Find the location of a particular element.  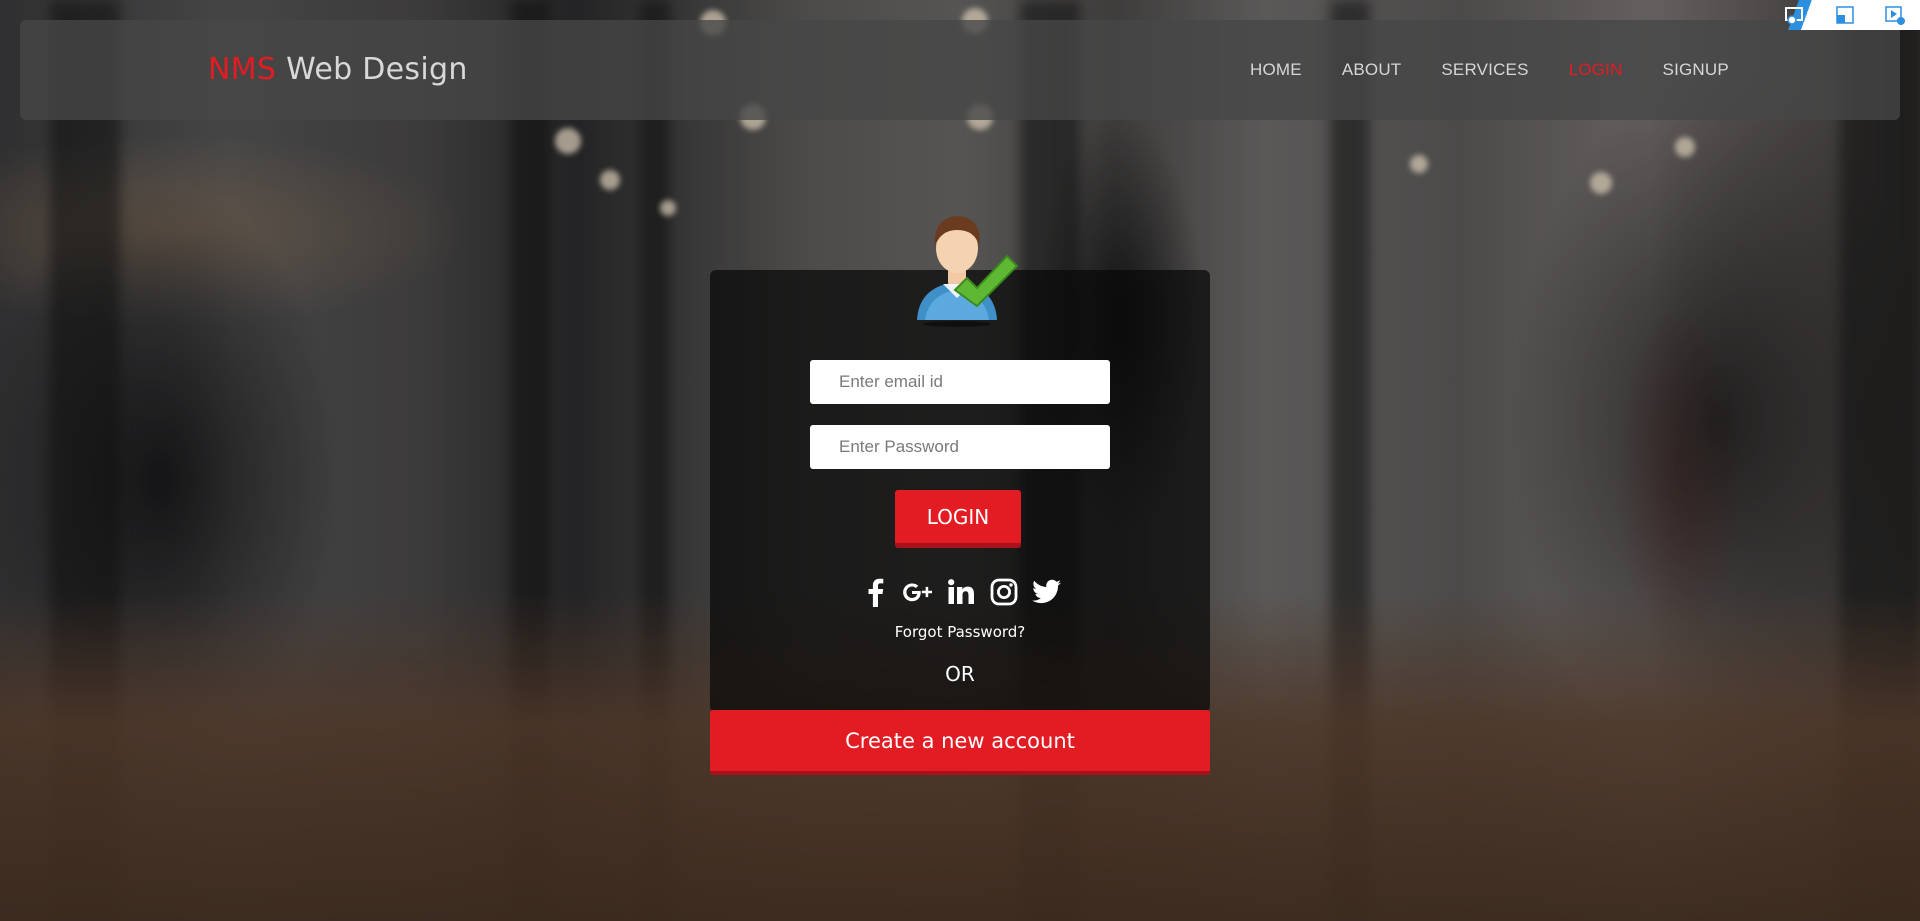

nav-link-signup: SIGNUP is located at coordinates (1696, 70).